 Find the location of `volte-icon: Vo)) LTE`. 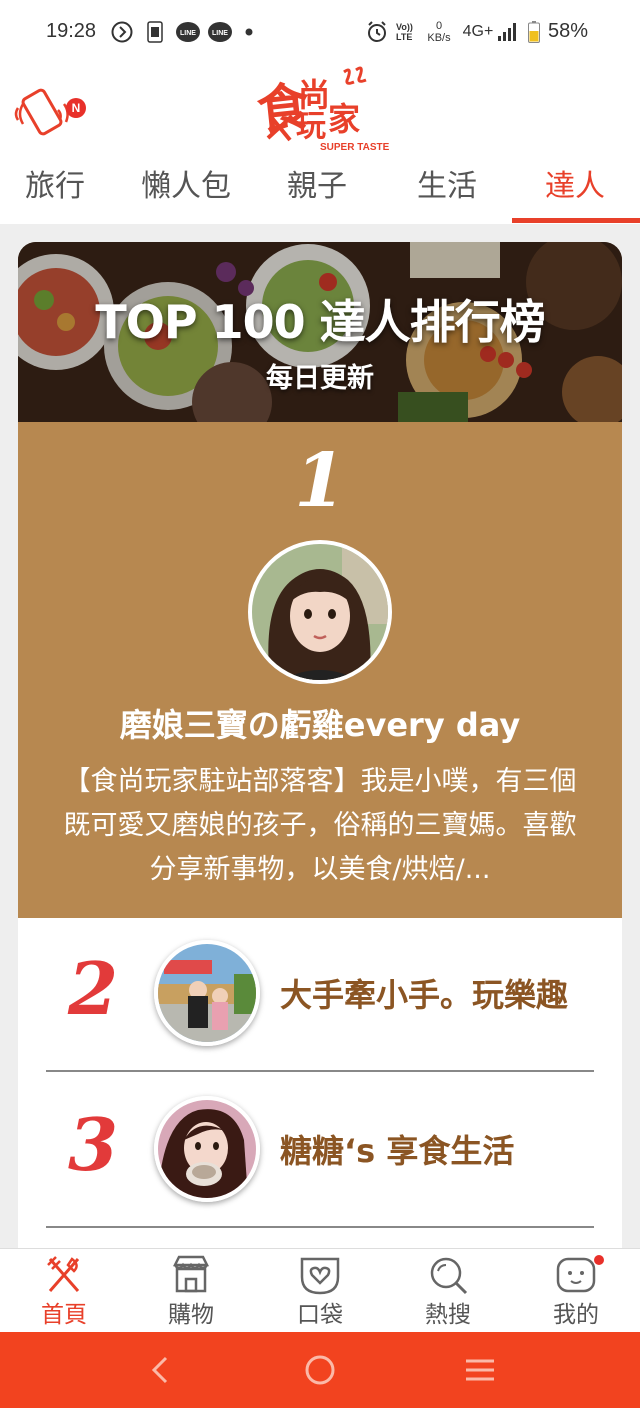

volte-icon: Vo)) LTE is located at coordinates (404, 32).